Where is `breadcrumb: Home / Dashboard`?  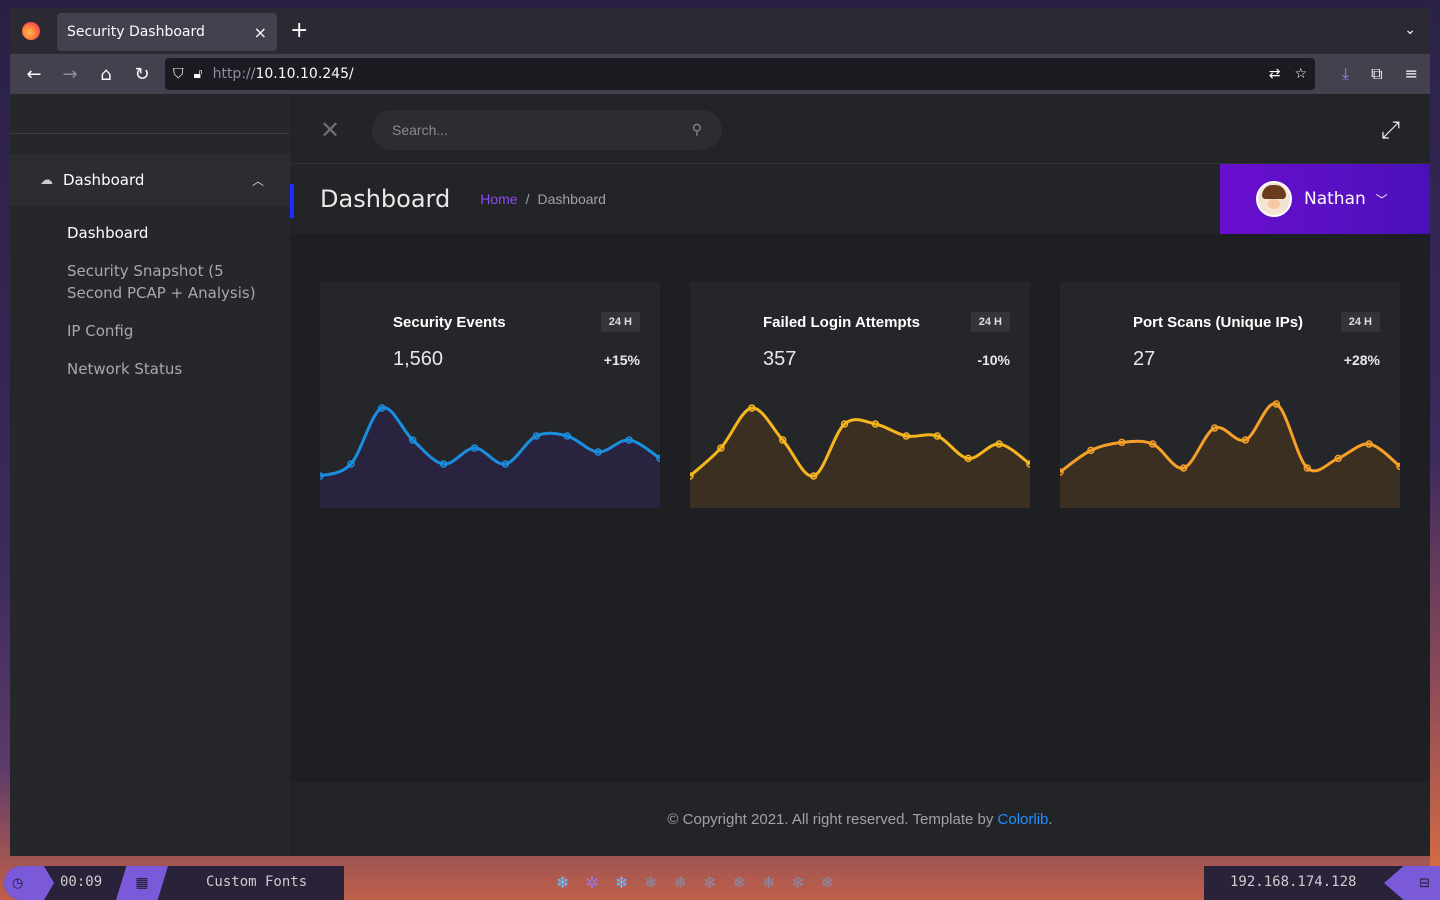 breadcrumb: Home / Dashboard is located at coordinates (543, 199).